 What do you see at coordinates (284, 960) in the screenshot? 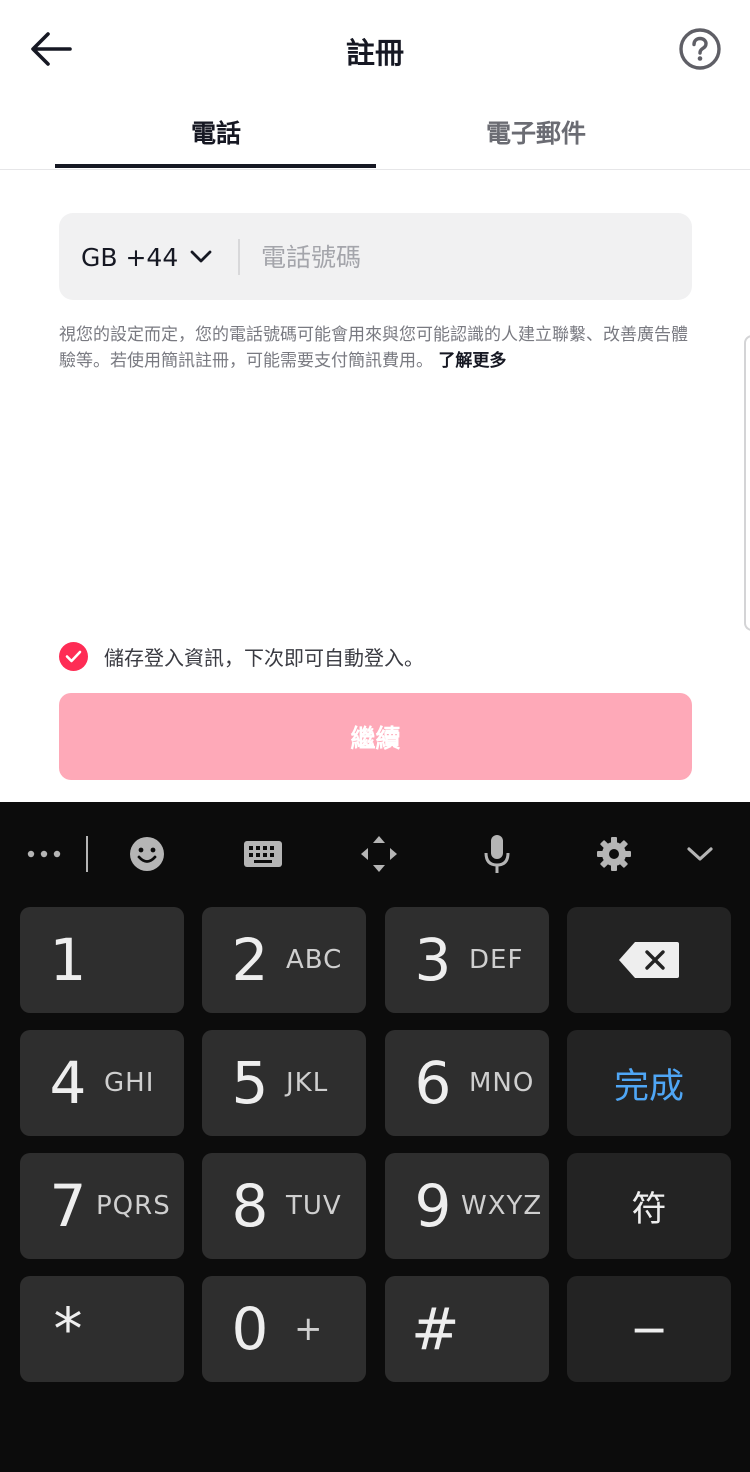
I see `key-2: 2 ABC` at bounding box center [284, 960].